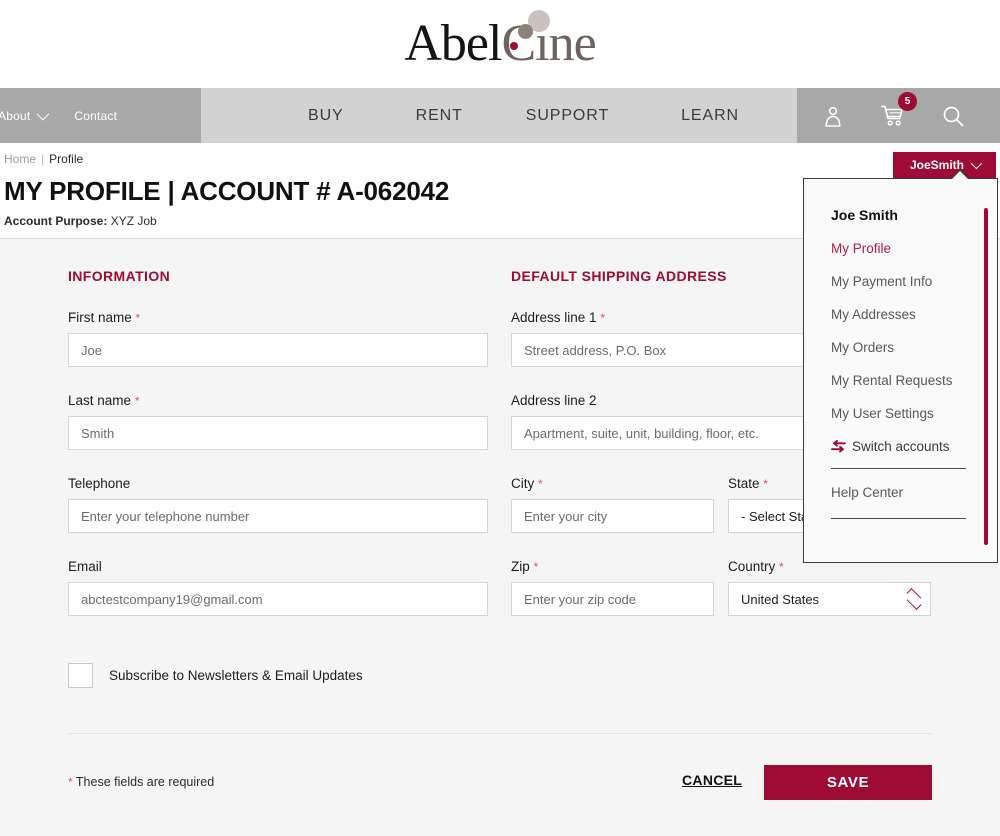  What do you see at coordinates (612, 516) in the screenshot?
I see `city-input: Enter your city` at bounding box center [612, 516].